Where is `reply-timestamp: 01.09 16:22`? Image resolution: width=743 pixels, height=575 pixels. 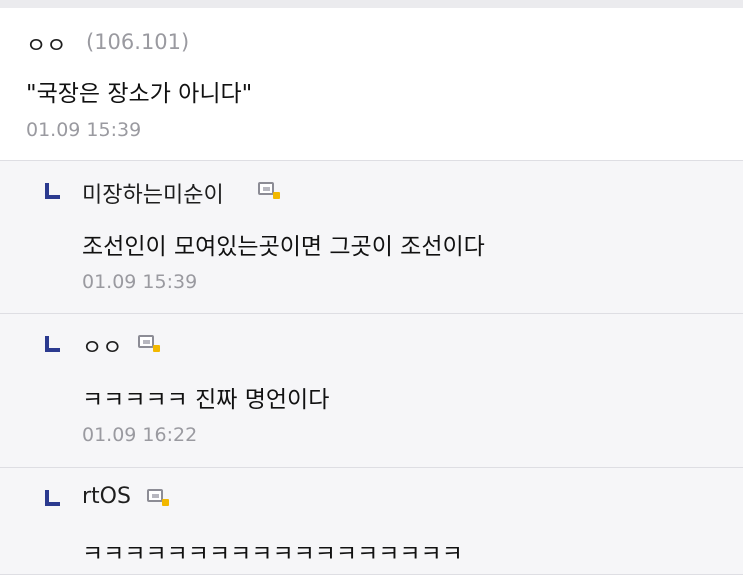 reply-timestamp: 01.09 16:22 is located at coordinates (140, 435).